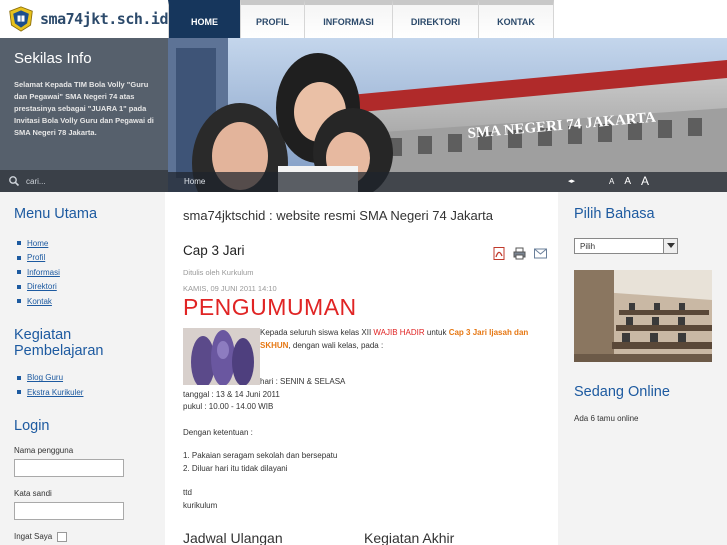 The height and width of the screenshot is (545, 727). What do you see at coordinates (218, 272) in the screenshot?
I see `article-author: Ditulis oleh Kurkulum` at bounding box center [218, 272].